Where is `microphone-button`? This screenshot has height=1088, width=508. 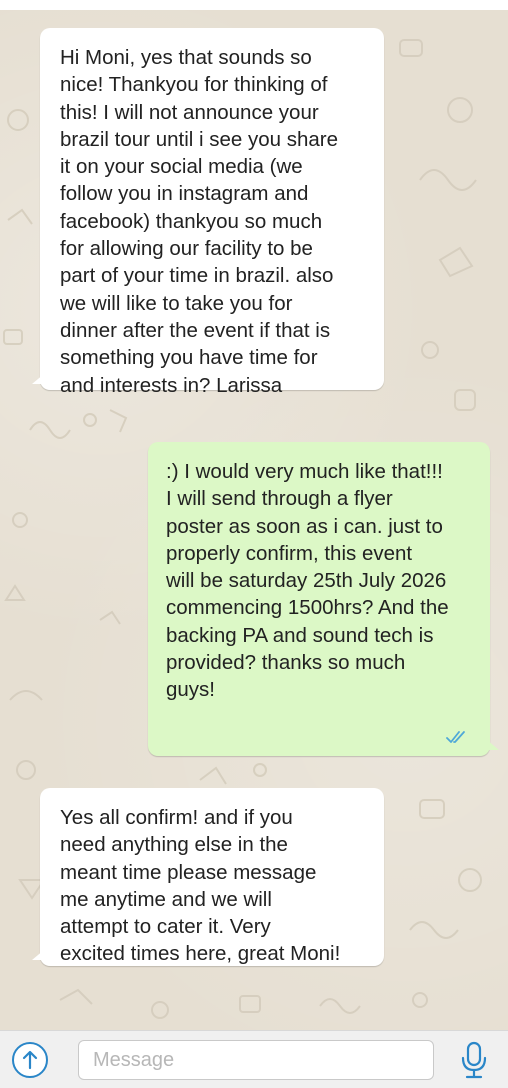
microphone-button is located at coordinates (474, 1060).